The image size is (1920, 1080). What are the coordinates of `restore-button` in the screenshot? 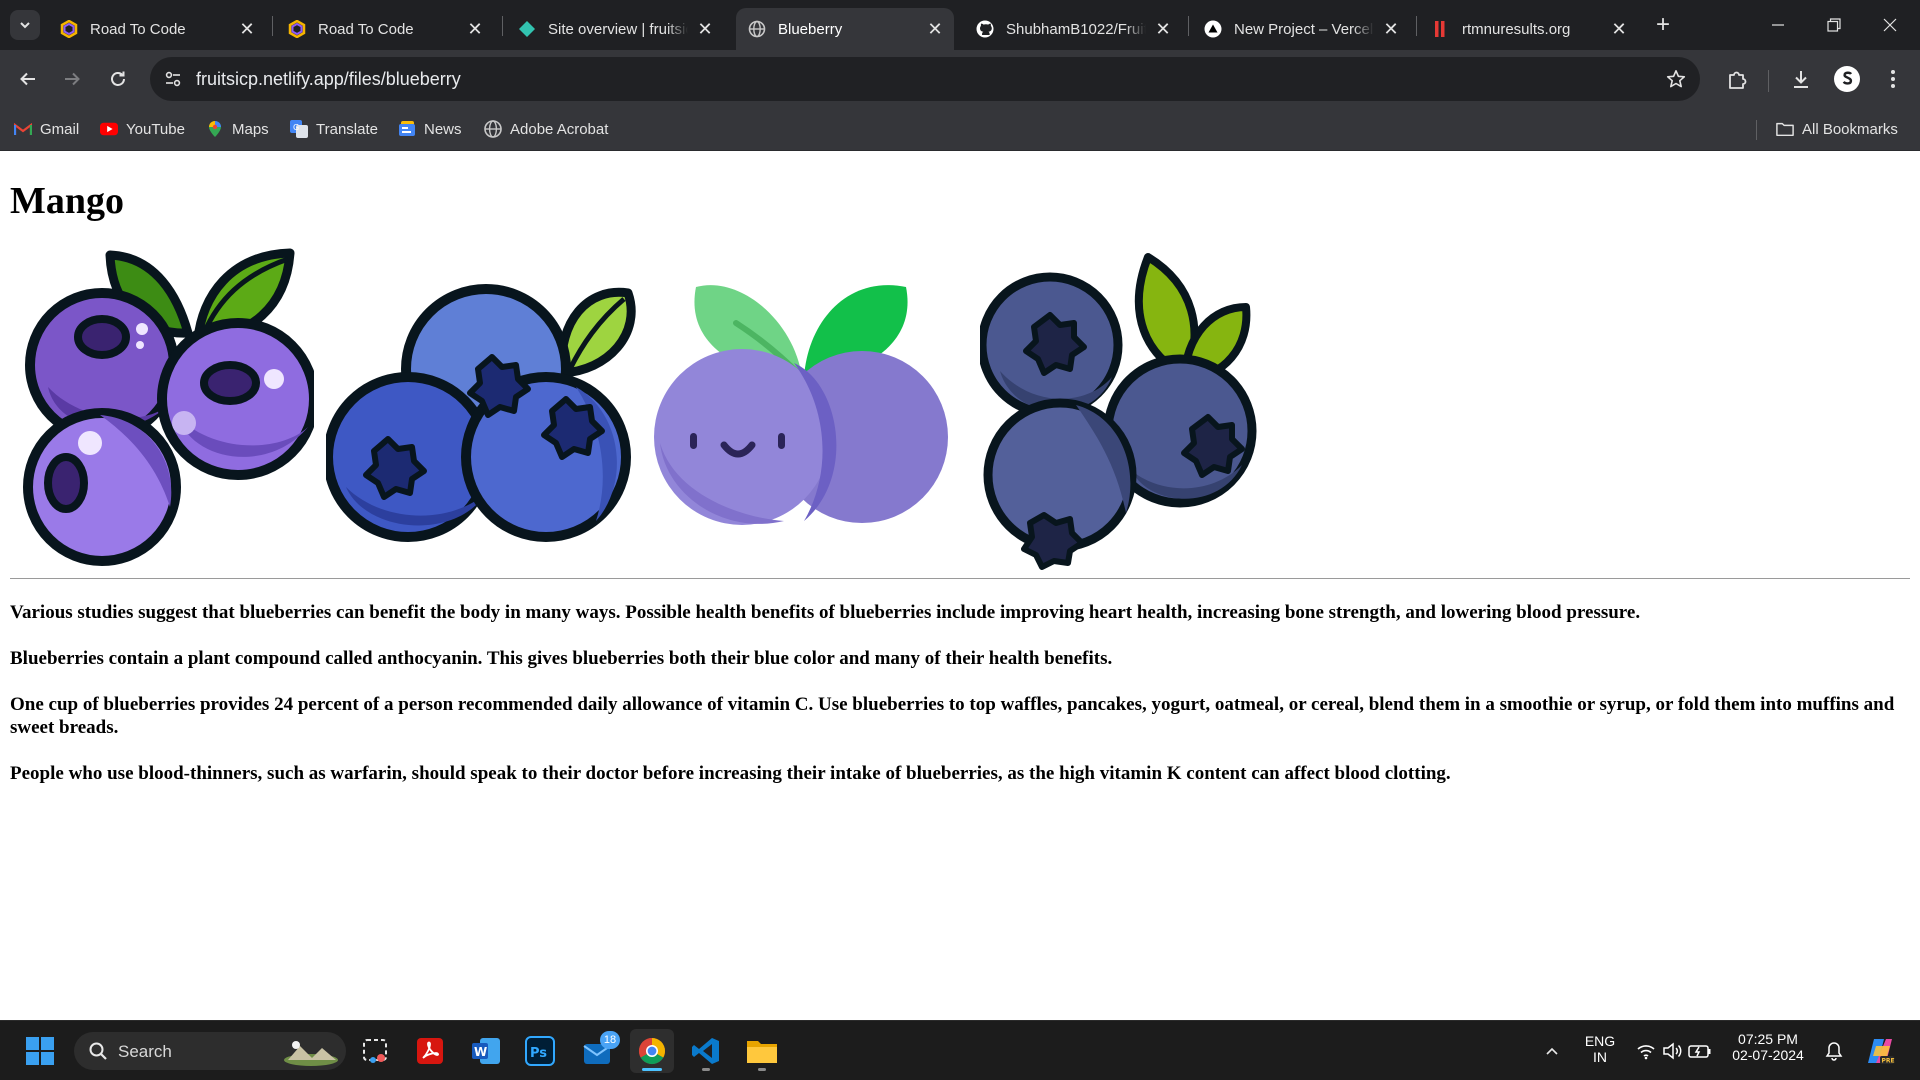 It's located at (1834, 25).